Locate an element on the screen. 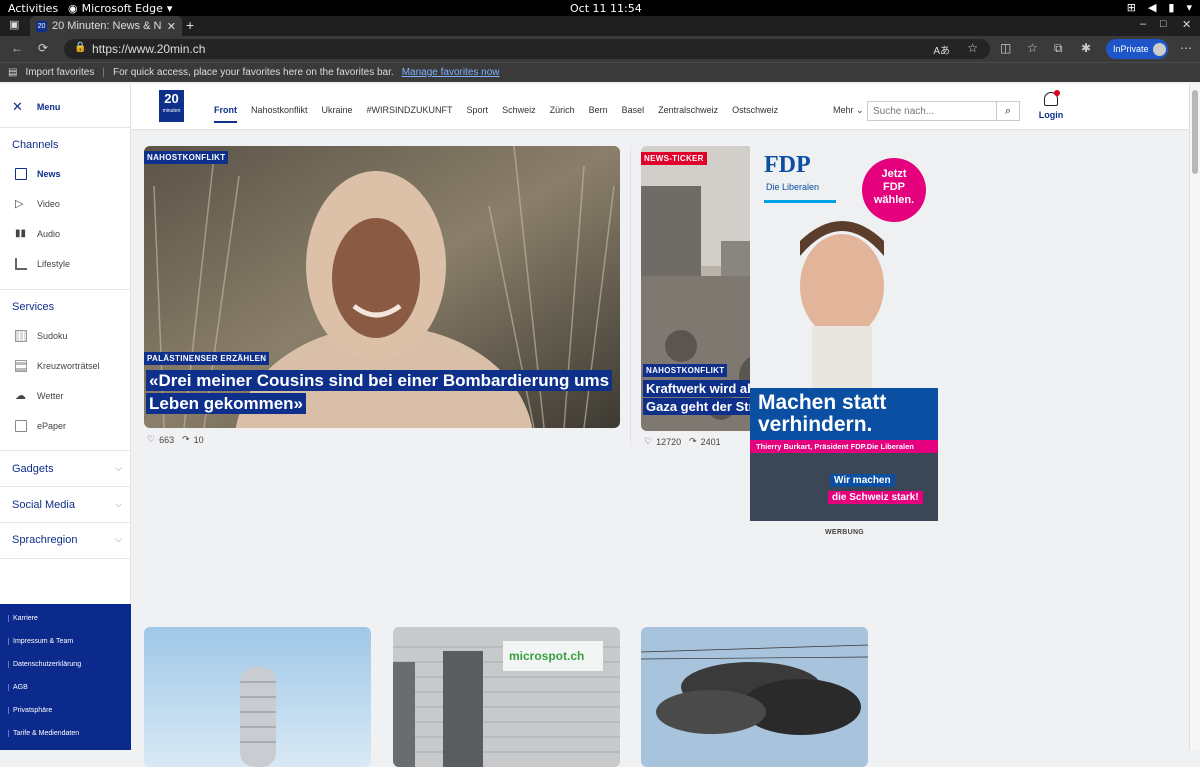 The height and width of the screenshot is (767, 1200). nav-wirsindzukunft: #WIRSINDZUKUNFT is located at coordinates (410, 114).